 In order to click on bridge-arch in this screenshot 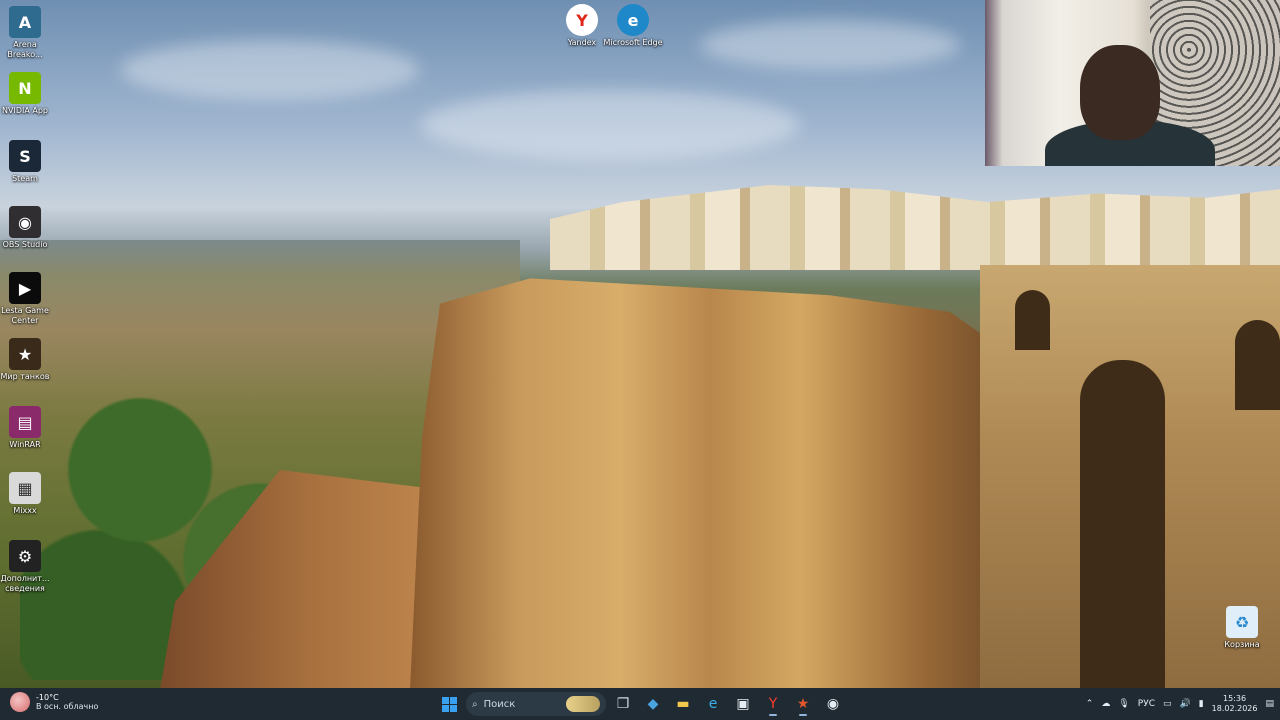, I will do `click(1122, 524)`.